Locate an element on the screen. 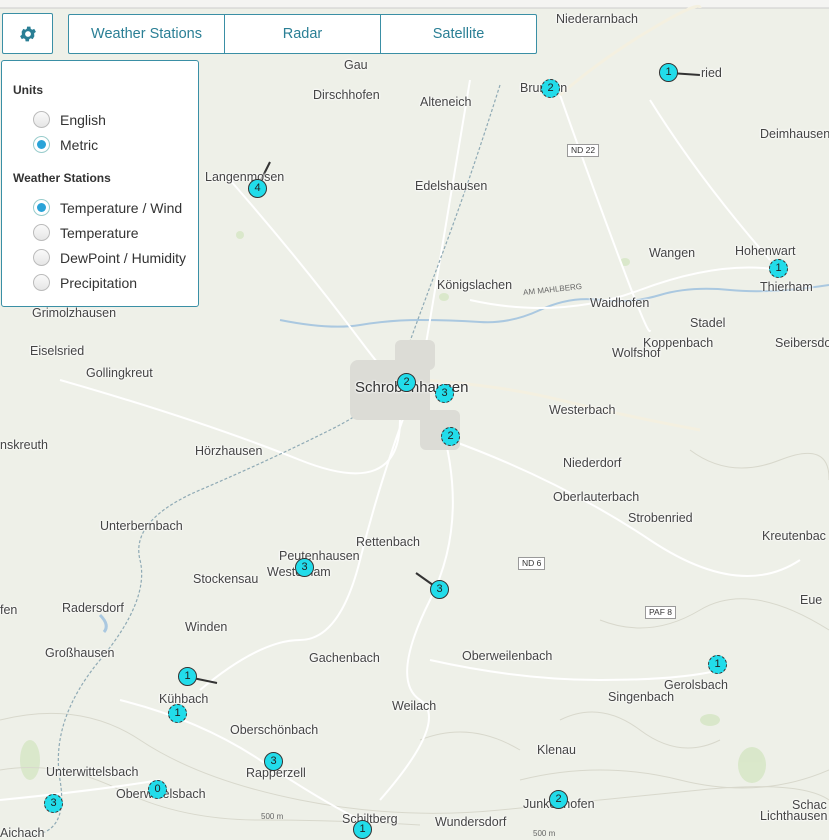 This screenshot has height=840, width=829. place-label: Rettenbach is located at coordinates (388, 542).